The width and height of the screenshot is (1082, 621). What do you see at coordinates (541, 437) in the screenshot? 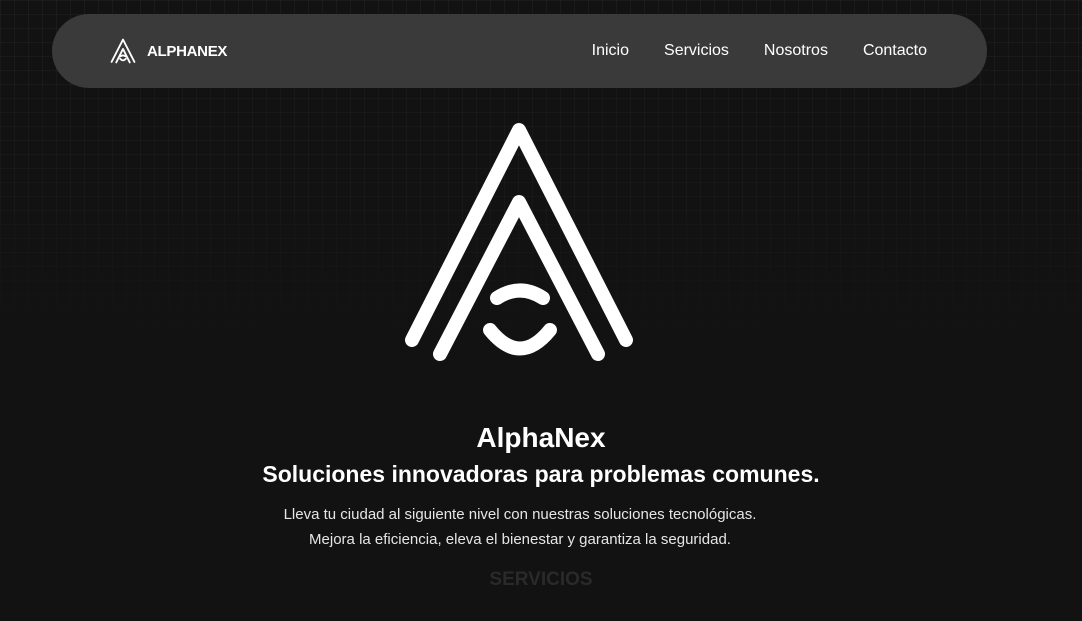
I see `hero-title: AlphaNex` at bounding box center [541, 437].